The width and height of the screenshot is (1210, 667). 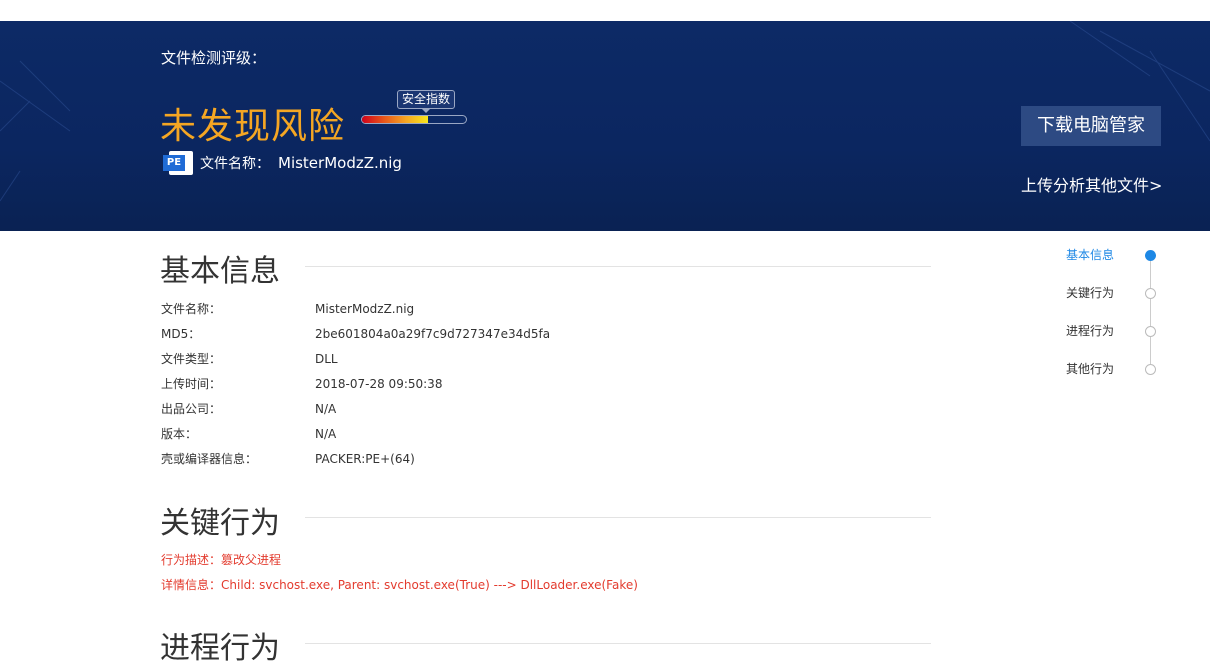 I want to click on info-row: MD5： 2be601804a0a29f7c9d727347e34d5fa, so click(x=355, y=334).